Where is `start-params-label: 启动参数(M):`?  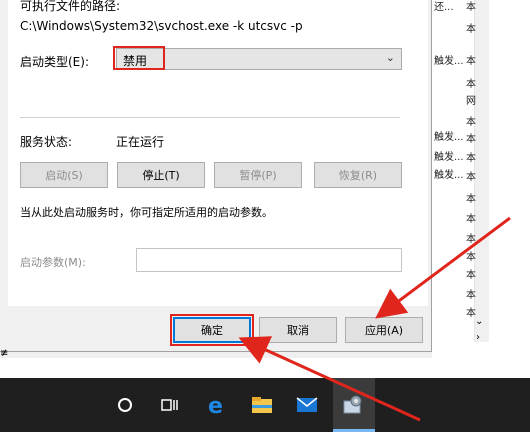 start-params-label: 启动参数(M): is located at coordinates (53, 262).